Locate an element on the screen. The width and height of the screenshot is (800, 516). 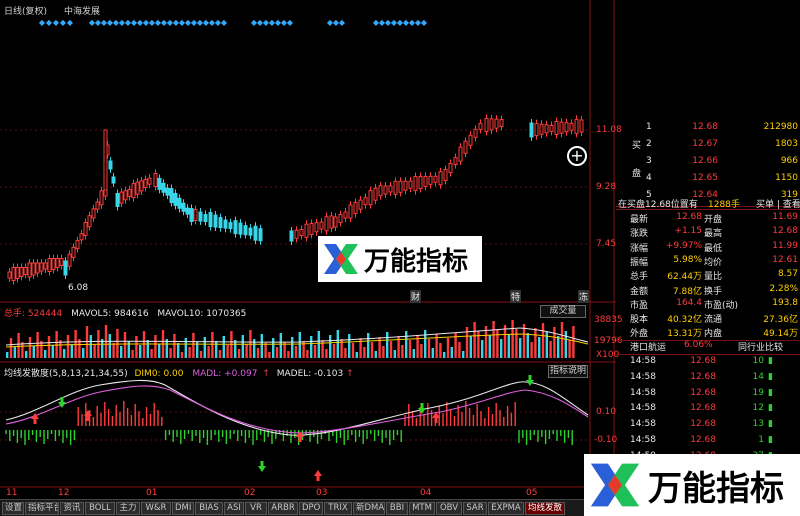
sector-name: 港口航运 is located at coordinates (648, 346).